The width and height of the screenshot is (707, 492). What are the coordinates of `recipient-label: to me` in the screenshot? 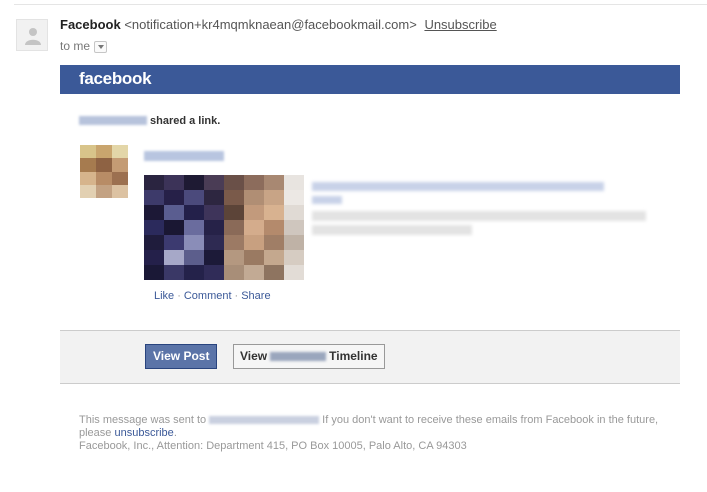 It's located at (75, 46).